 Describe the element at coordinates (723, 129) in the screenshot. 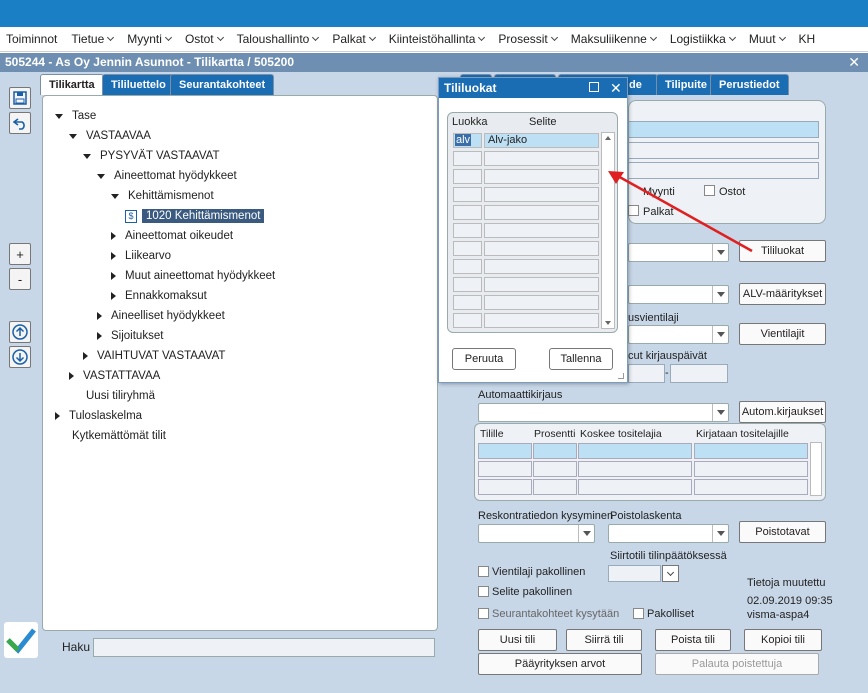

I see `account-number-field` at that location.